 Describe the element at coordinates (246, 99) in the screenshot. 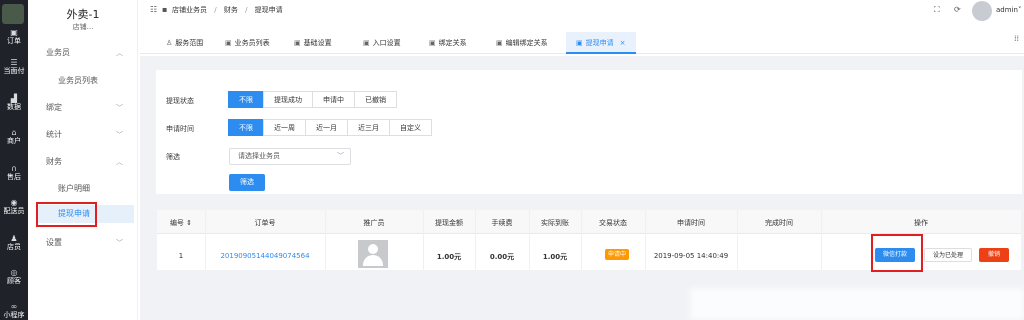

I see `status-option-all: 不限` at that location.